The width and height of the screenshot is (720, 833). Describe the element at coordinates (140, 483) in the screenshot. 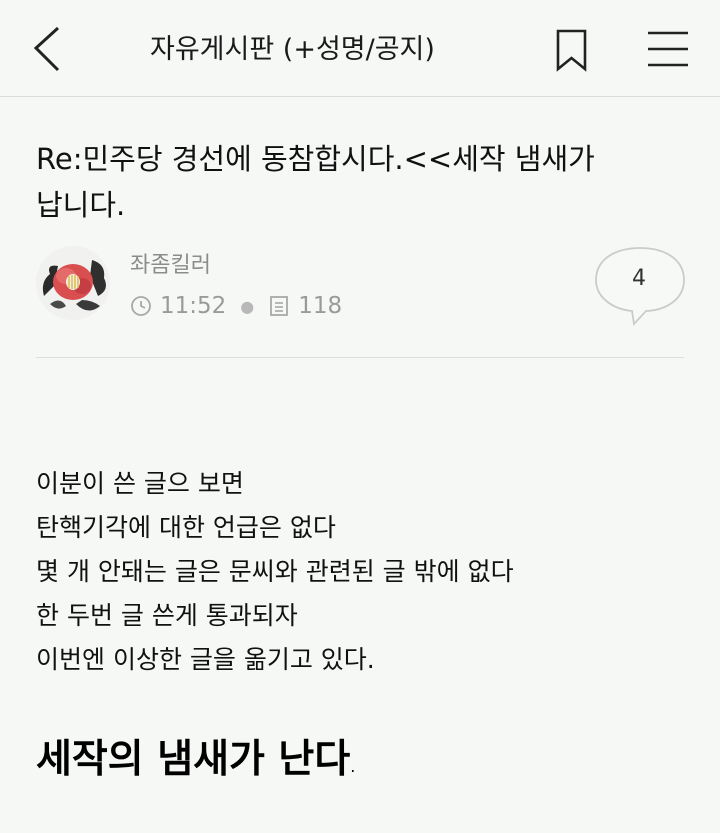

I see `body-line: 이분이 쓴 글으 보면` at that location.